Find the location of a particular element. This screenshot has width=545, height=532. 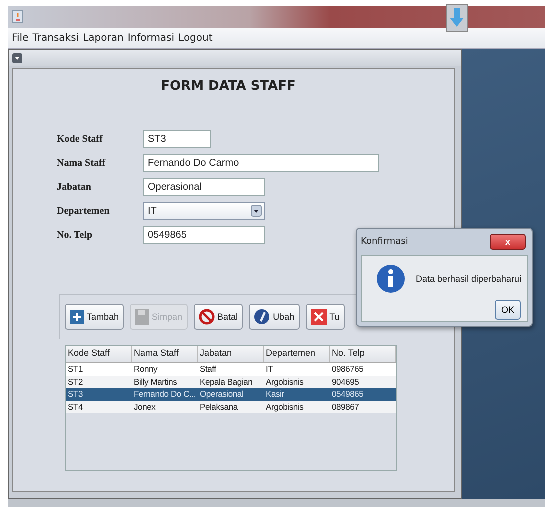

table-cell-text: Staff is located at coordinates (208, 369).